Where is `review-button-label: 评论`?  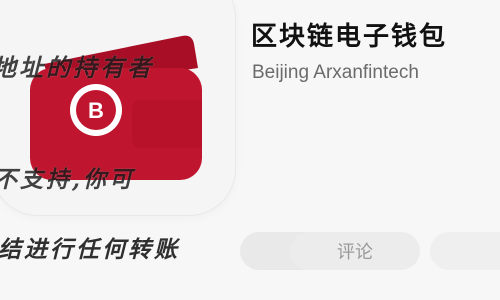
review-button-label: 评论 is located at coordinates (355, 252).